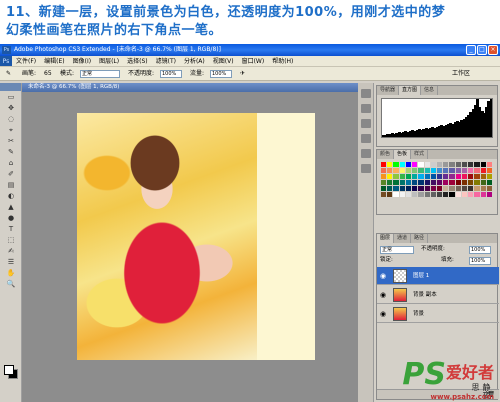  What do you see at coordinates (10, 87) in the screenshot?
I see `toolbox-header` at bounding box center [10, 87].